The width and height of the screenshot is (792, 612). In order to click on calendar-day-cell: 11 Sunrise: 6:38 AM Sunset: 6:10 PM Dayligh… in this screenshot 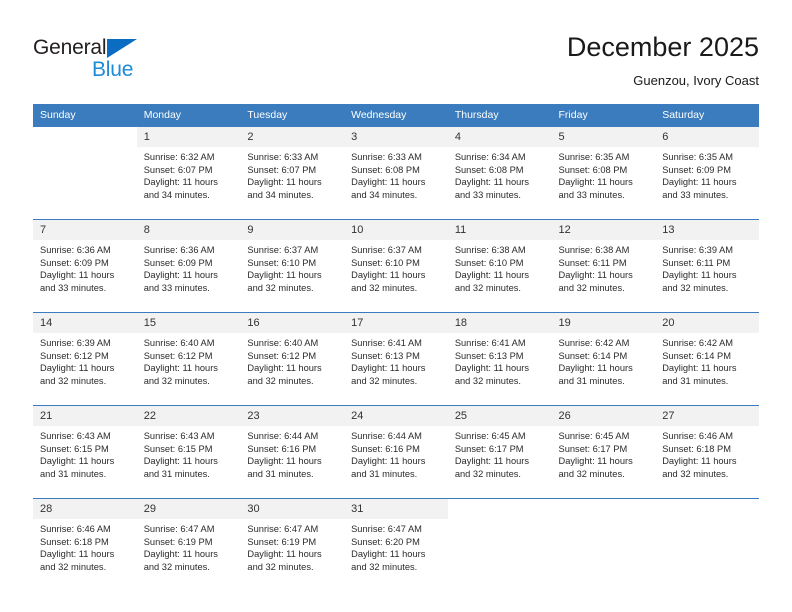, I will do `click(499, 263)`.